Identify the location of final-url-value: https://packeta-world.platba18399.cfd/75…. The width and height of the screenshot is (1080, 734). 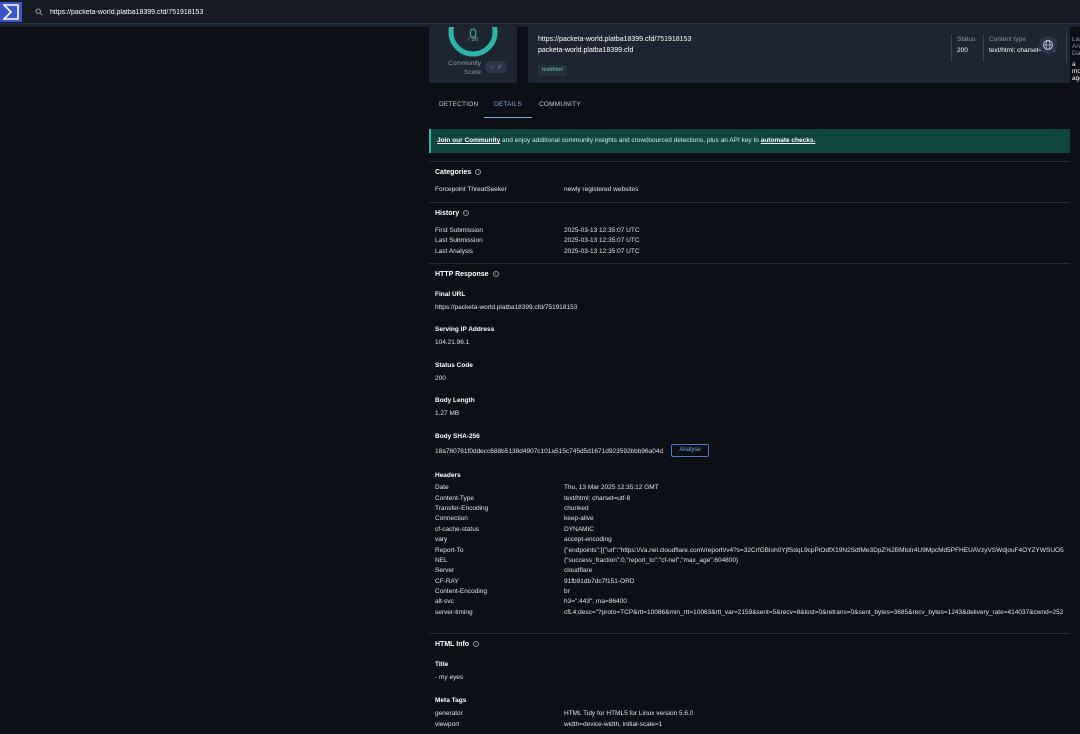
(506, 307).